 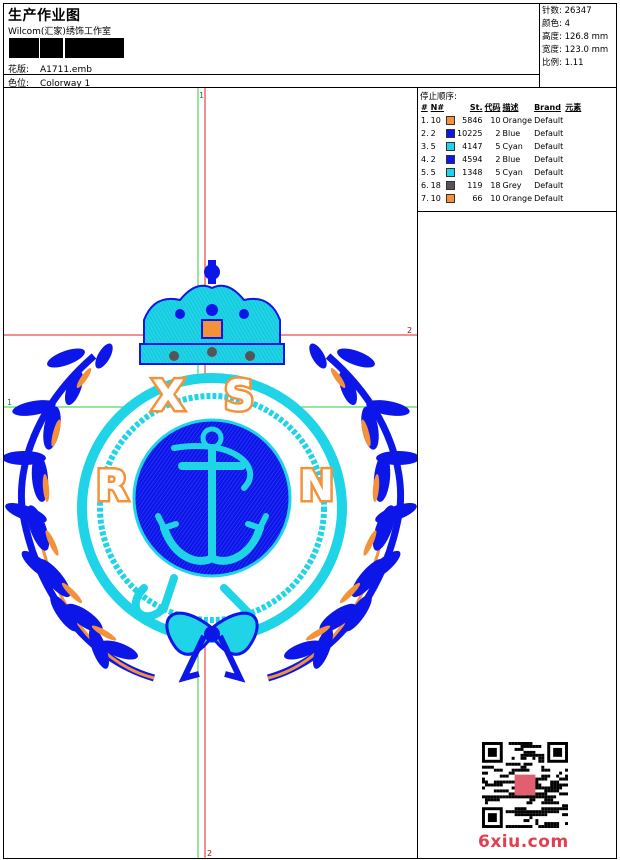 I want to click on stop-row: 7. 10 66 10 Orange Default, so click(x=501, y=198).